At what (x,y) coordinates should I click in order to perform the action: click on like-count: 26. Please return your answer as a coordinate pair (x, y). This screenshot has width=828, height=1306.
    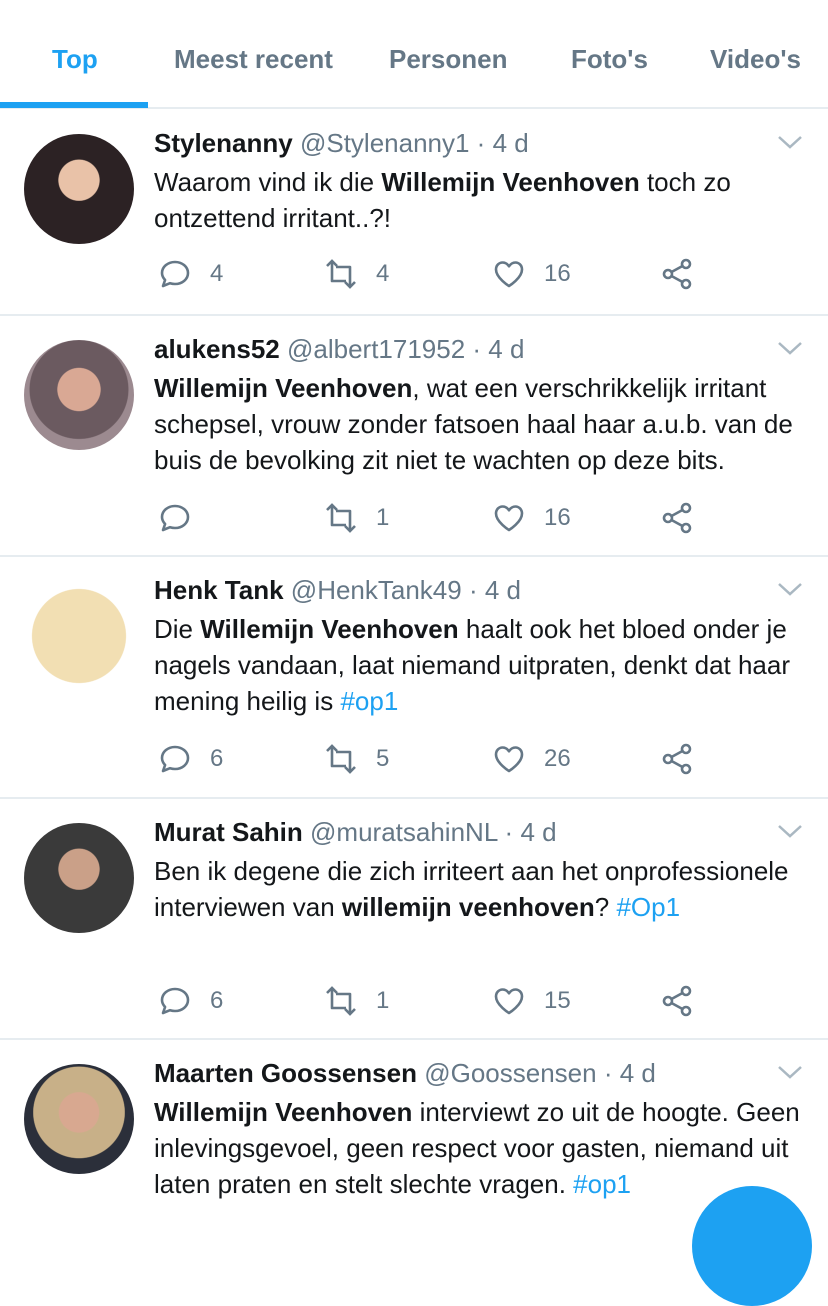
    Looking at the image, I should click on (557, 758).